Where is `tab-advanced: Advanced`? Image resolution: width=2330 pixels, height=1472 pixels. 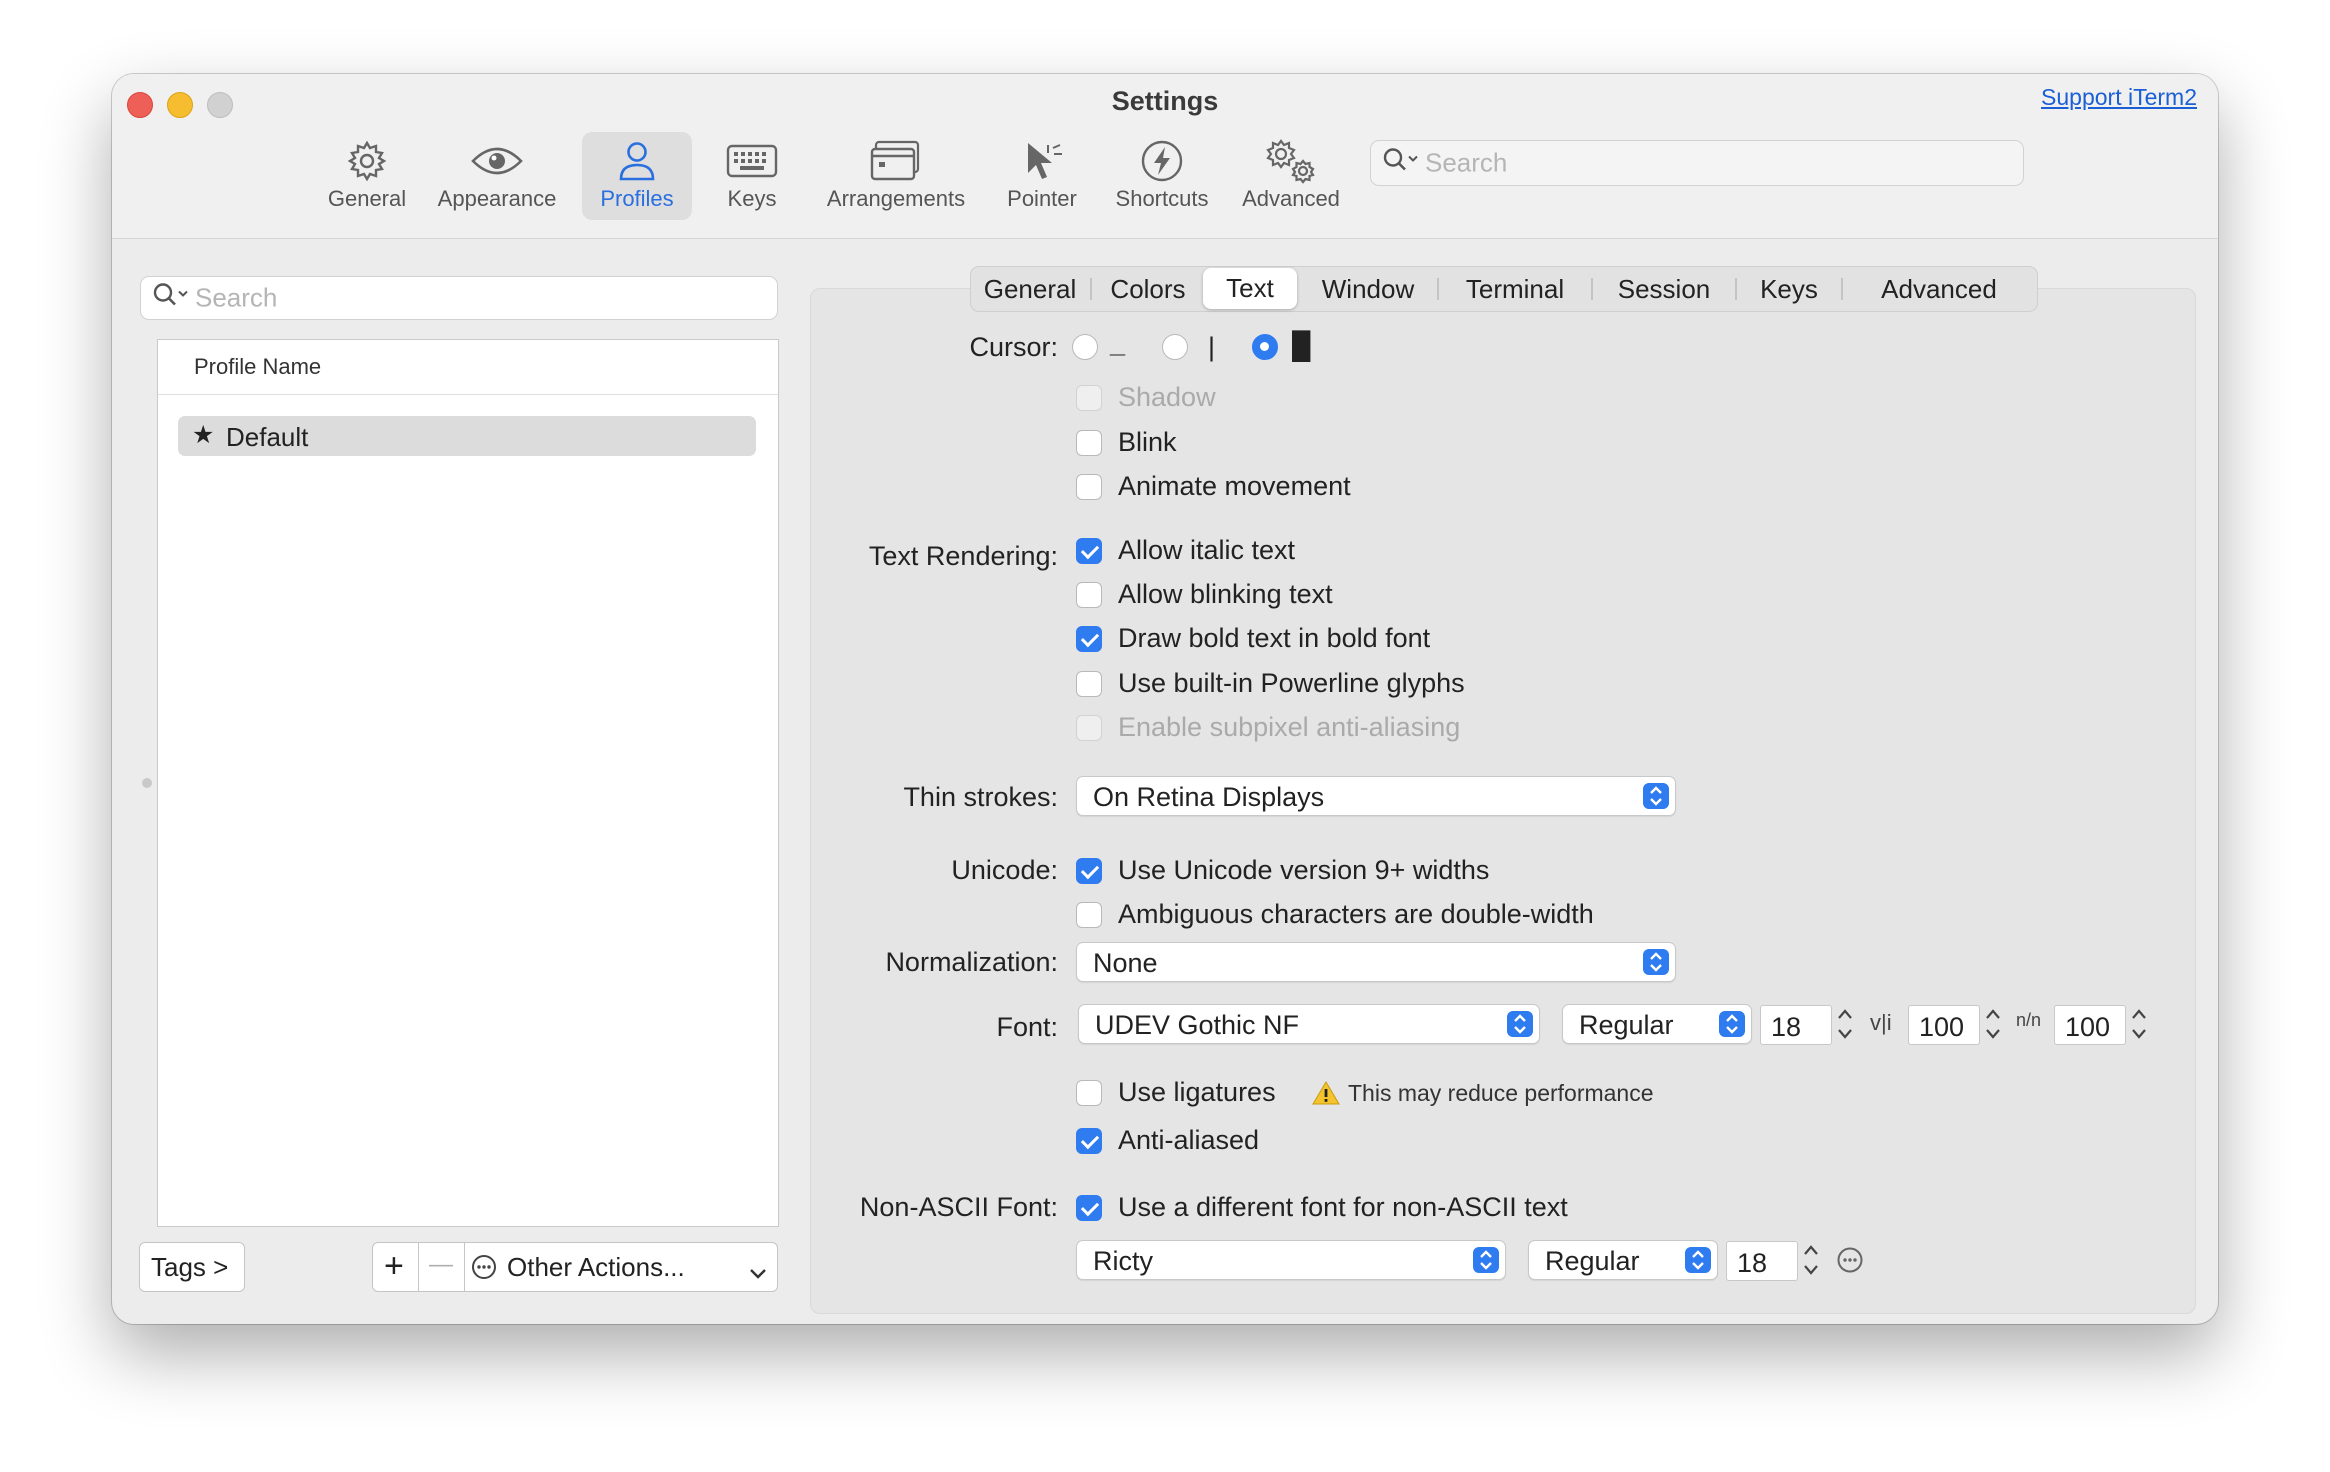 tab-advanced: Advanced is located at coordinates (1939, 289).